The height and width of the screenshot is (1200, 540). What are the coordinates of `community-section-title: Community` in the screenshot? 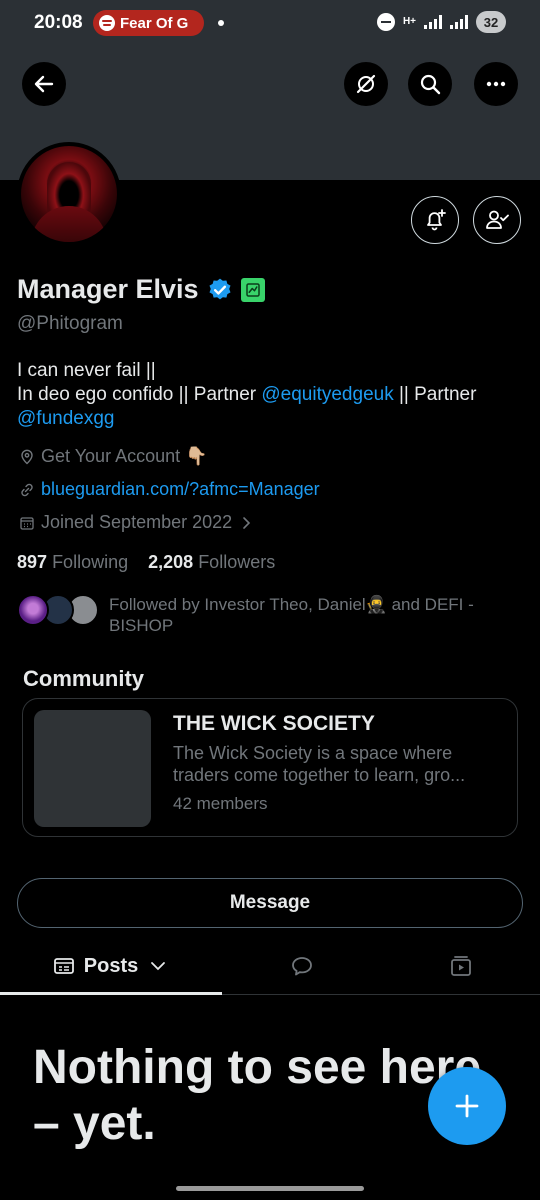 It's located at (83, 678).